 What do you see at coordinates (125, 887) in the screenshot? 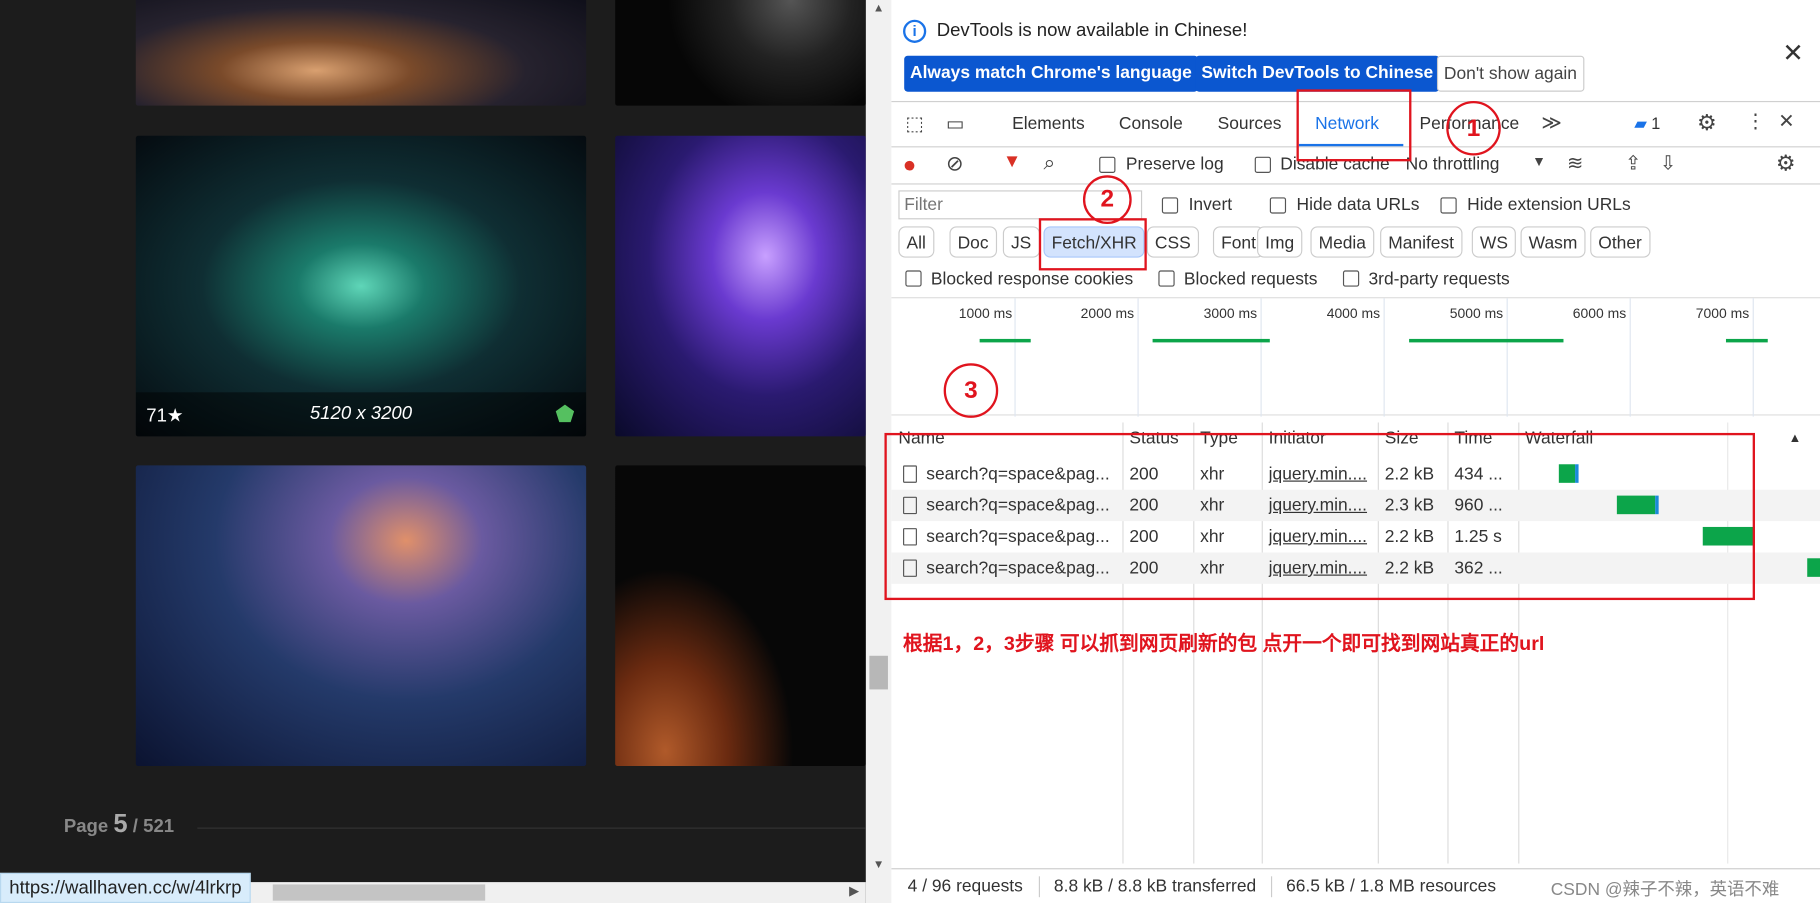
I see `link-status-url: https://wallhaven.cc/w/4lrkrp` at bounding box center [125, 887].